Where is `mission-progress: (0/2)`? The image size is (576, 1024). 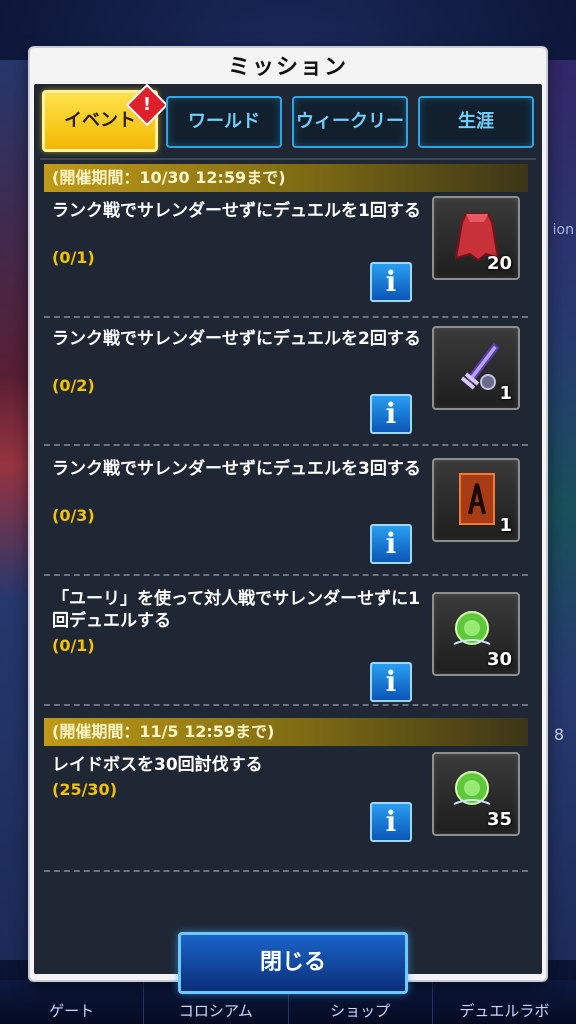 mission-progress: (0/2) is located at coordinates (73, 385).